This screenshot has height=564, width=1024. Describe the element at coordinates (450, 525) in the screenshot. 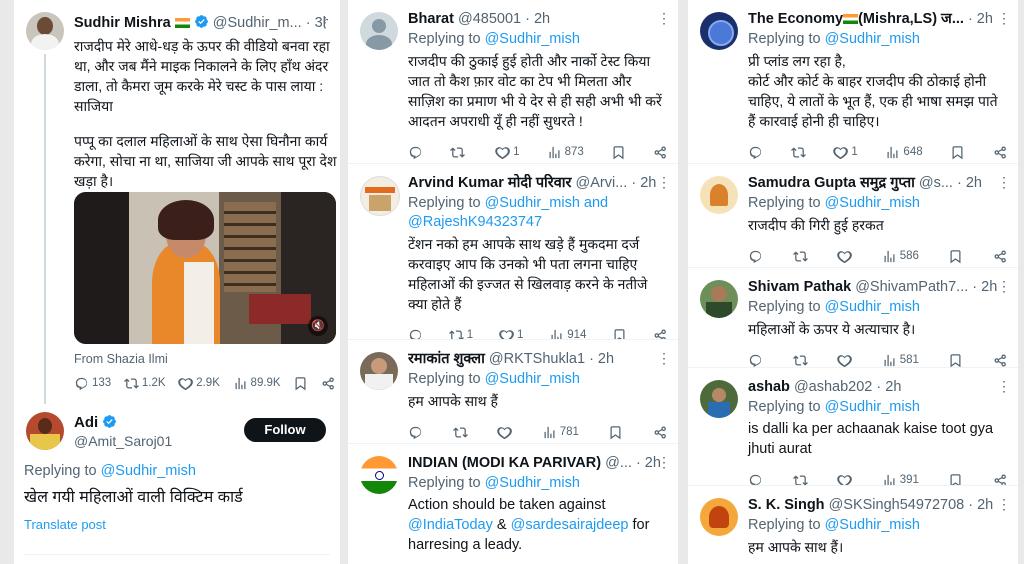

I see `mention-link: @IndiaToday` at that location.